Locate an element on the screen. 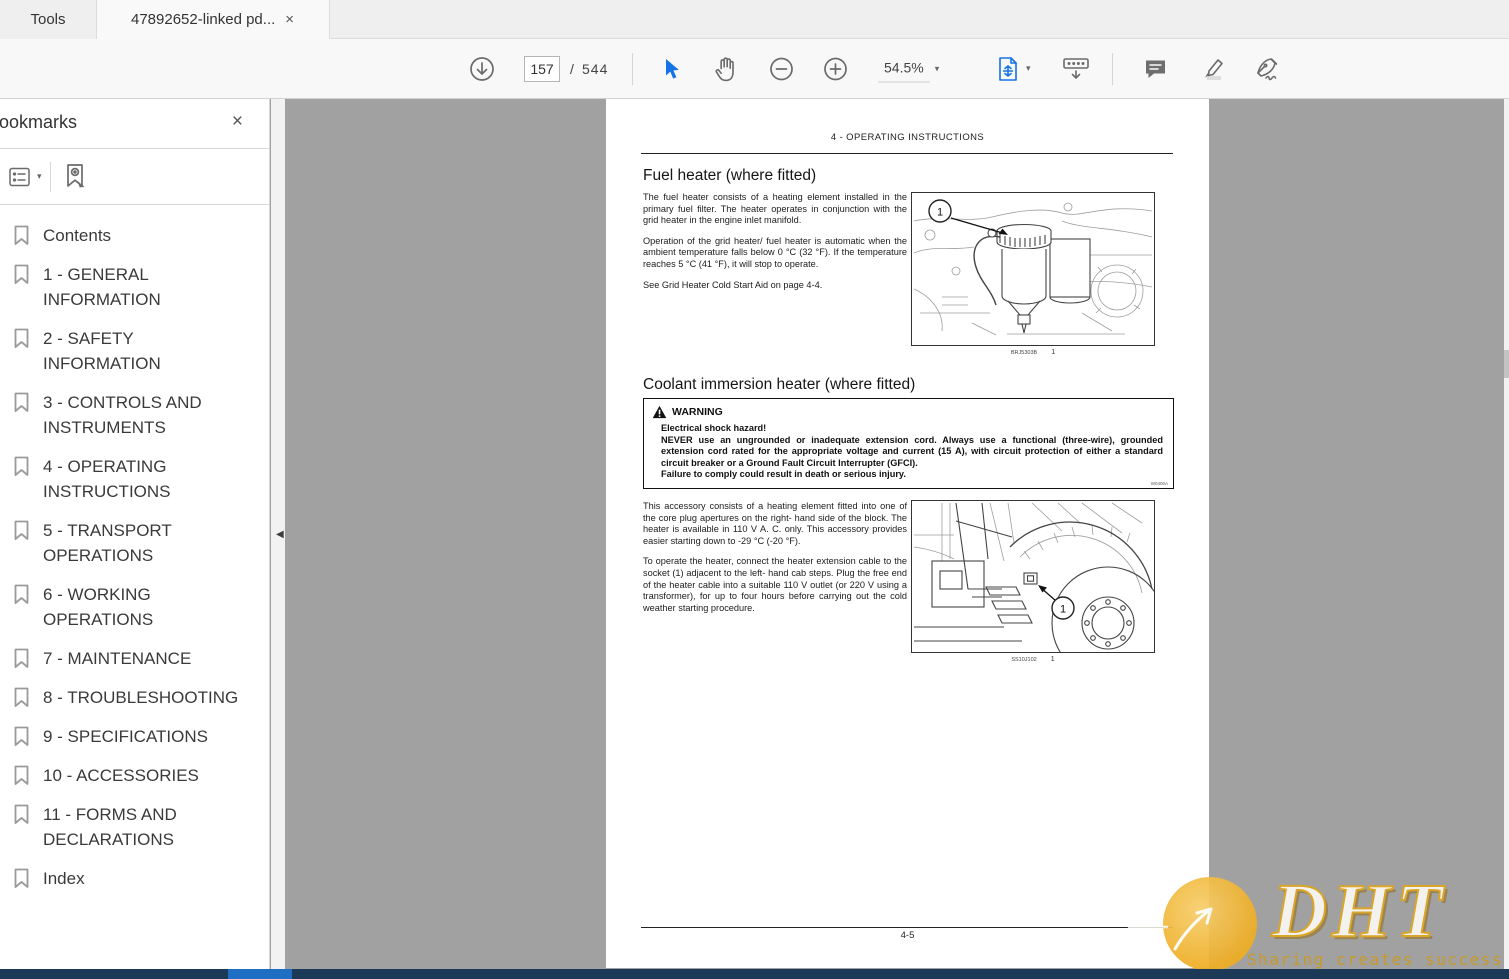 The width and height of the screenshot is (1509, 979). main-toolbar: / 544 54.5% ▾ is located at coordinates (754, 69).